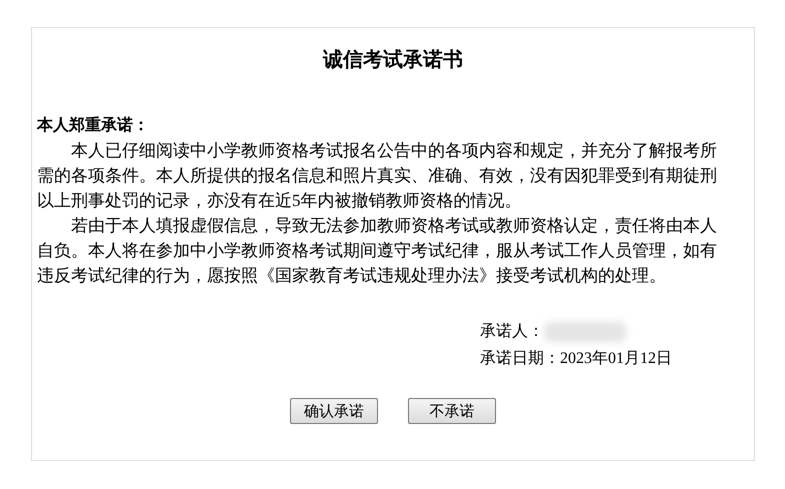  What do you see at coordinates (93, 125) in the screenshot?
I see `pledge-heading: 本人郑重承诺：` at bounding box center [93, 125].